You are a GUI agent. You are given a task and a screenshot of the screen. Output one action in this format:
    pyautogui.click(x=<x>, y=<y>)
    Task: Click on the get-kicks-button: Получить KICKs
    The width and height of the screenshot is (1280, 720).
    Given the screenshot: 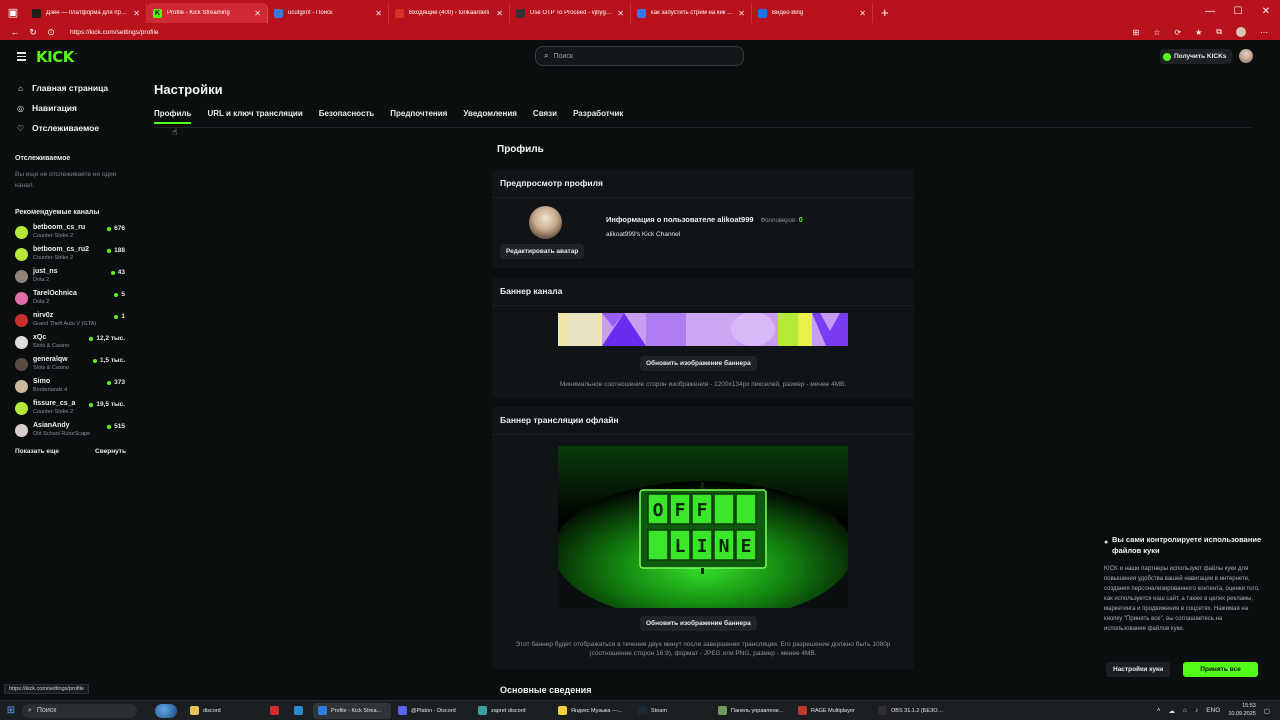 What is the action you would take?
    pyautogui.click(x=1196, y=56)
    